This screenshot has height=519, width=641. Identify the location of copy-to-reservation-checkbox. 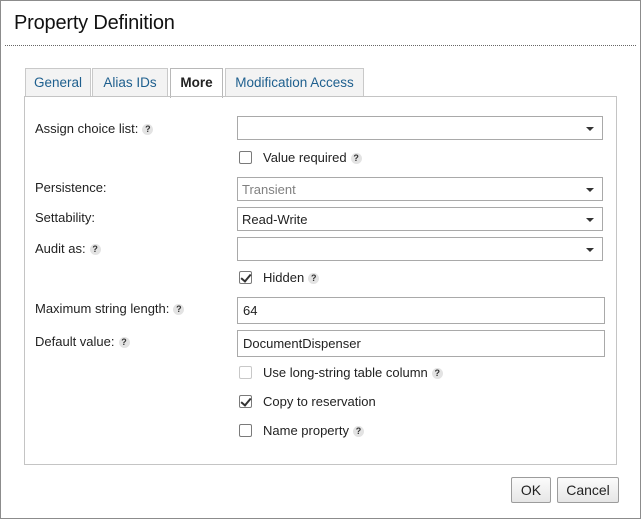
(245, 401).